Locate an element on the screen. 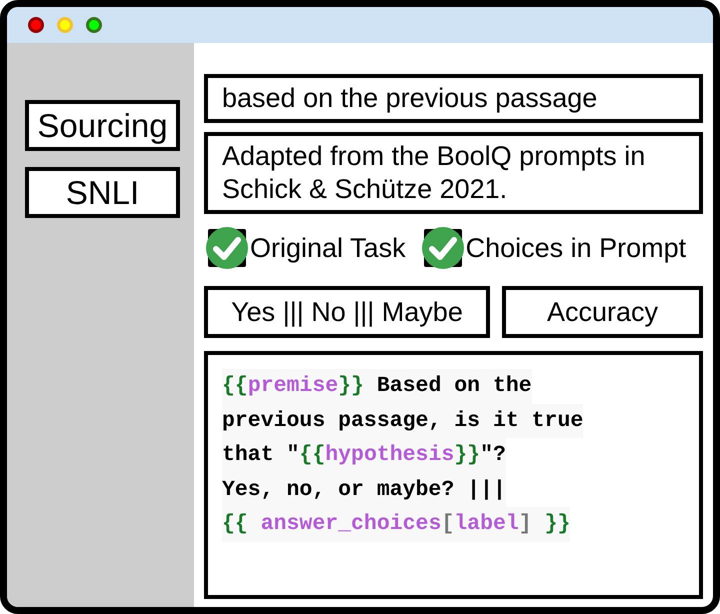 The image size is (720, 614). note-box: Adapted from the BoolQ prompts in Schick & Schütze 2021. is located at coordinates (453, 173).